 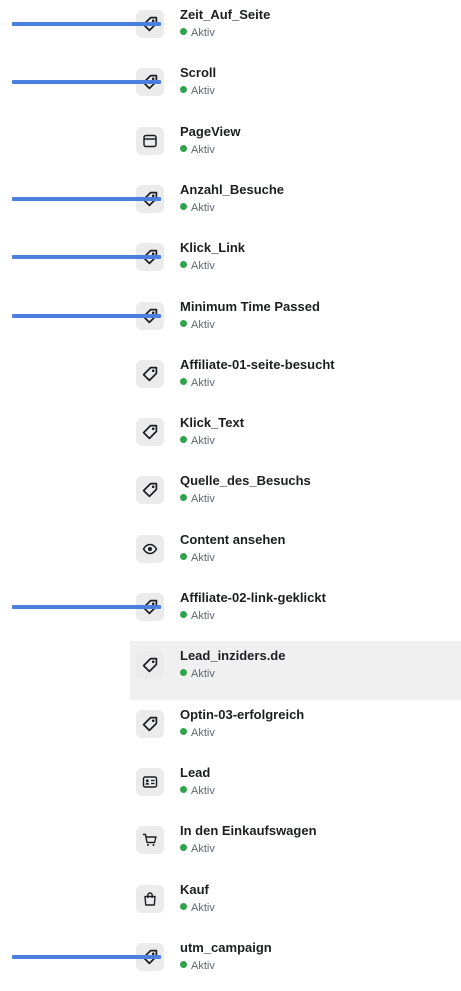 I want to click on event-name: Affiliate-02-link-geklickt, so click(x=253, y=597).